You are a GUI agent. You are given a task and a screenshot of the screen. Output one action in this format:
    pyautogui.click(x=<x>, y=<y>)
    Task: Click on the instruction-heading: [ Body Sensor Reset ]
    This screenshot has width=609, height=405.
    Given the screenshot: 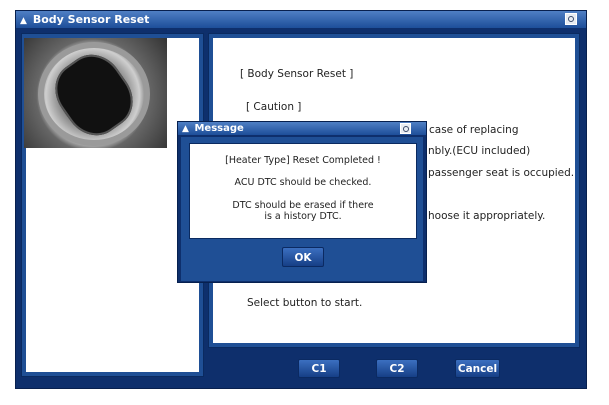 What is the action you would take?
    pyautogui.click(x=297, y=74)
    